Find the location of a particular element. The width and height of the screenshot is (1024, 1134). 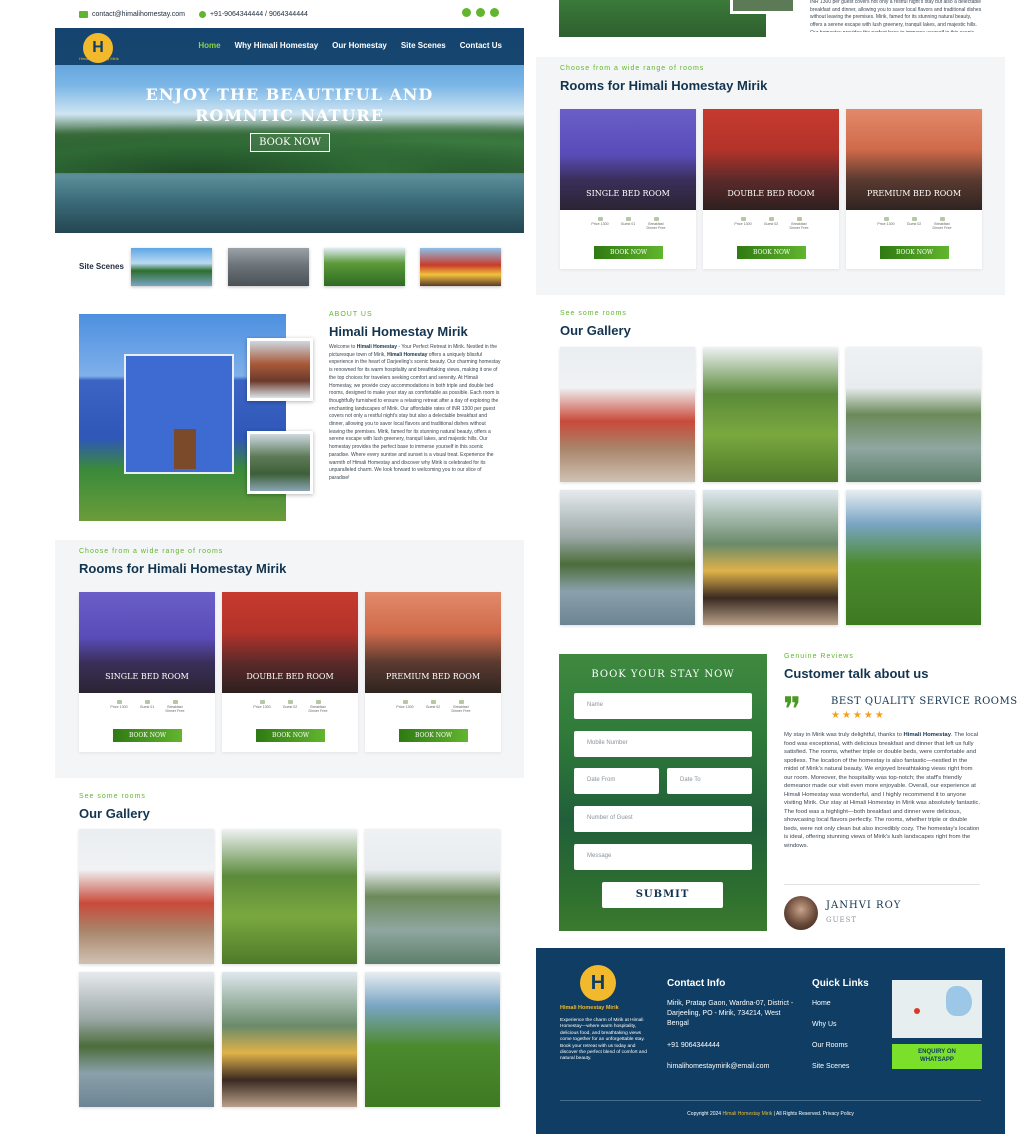

hero-title-line2: ROMNTIC NATURE is located at coordinates (289, 115).